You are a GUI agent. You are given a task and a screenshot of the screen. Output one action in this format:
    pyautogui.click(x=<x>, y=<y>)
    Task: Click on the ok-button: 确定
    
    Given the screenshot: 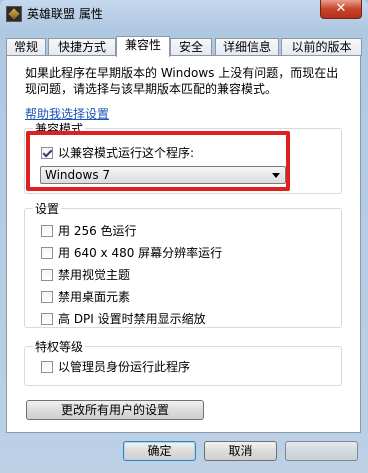 What is the action you would take?
    pyautogui.click(x=159, y=451)
    